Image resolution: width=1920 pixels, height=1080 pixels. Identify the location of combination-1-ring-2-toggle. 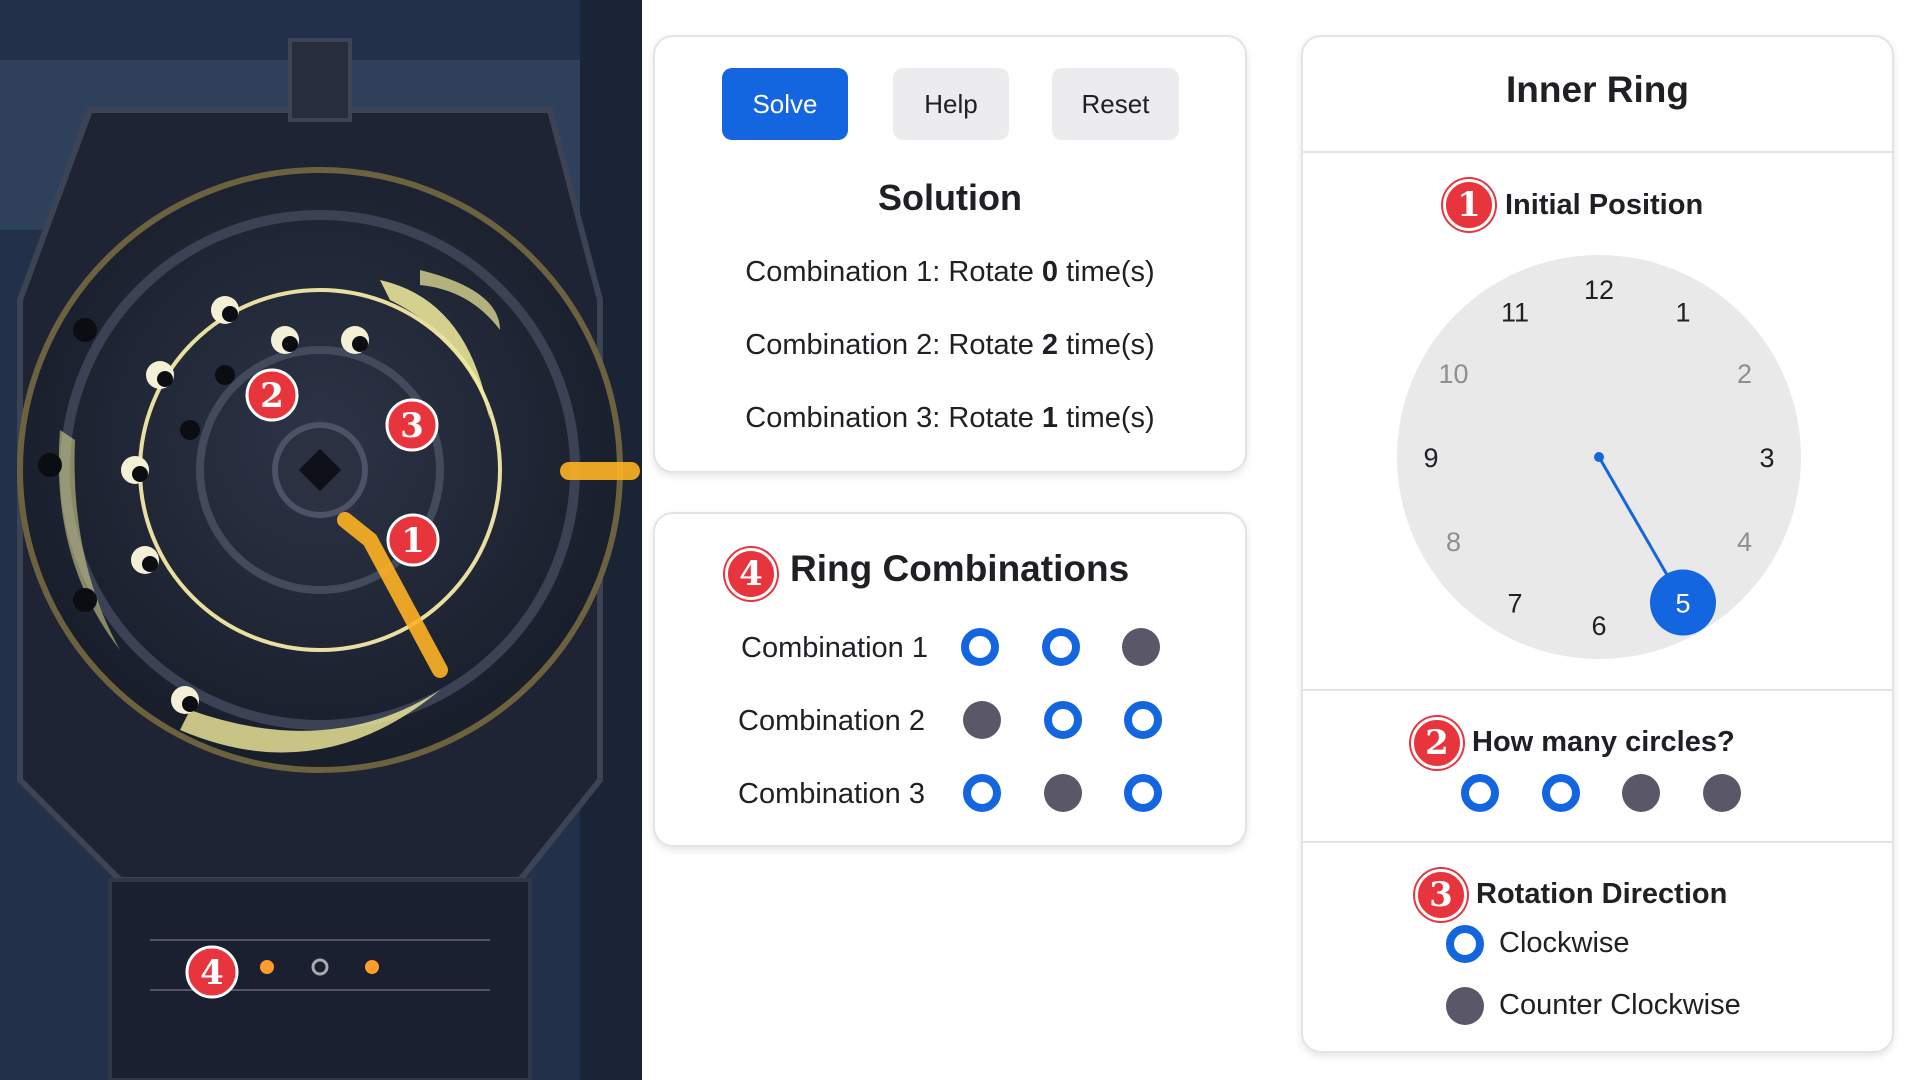
(1061, 647).